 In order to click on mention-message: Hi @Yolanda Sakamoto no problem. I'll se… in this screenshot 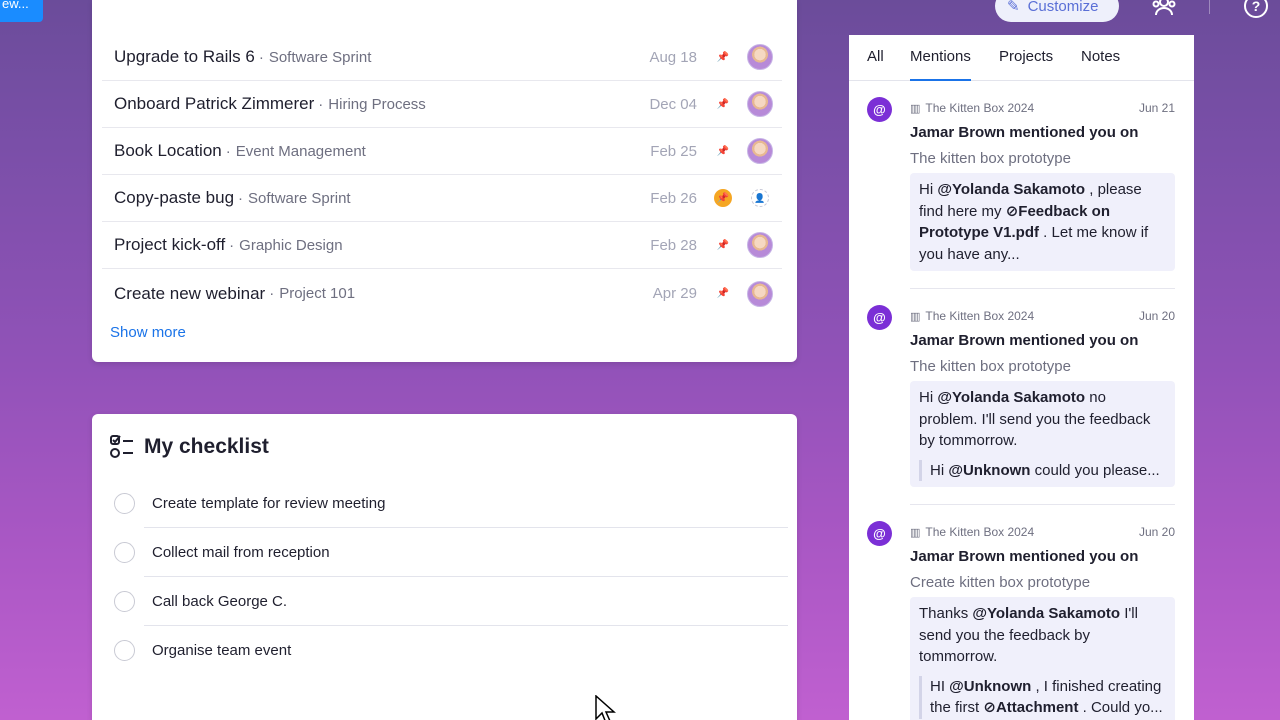, I will do `click(1042, 434)`.